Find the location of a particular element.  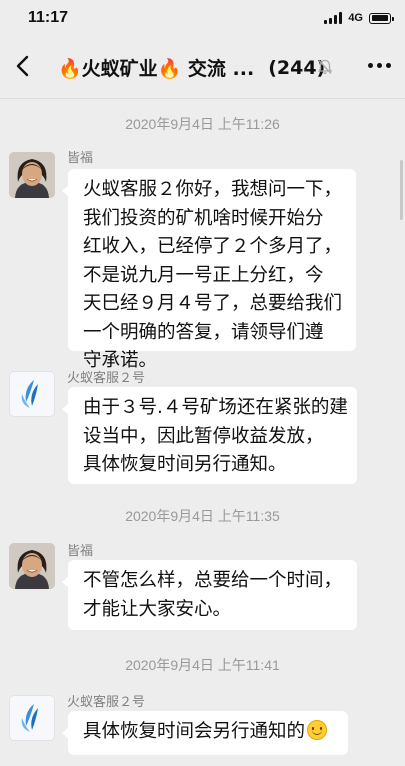

chat-title: 🔥火蚁矿业🔥 交流 ... (244) is located at coordinates (191, 67).